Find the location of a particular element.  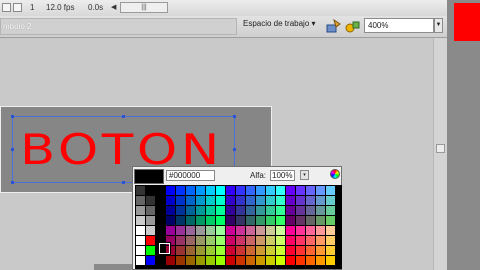

chevron-down-icon: ▼ is located at coordinates (438, 25).